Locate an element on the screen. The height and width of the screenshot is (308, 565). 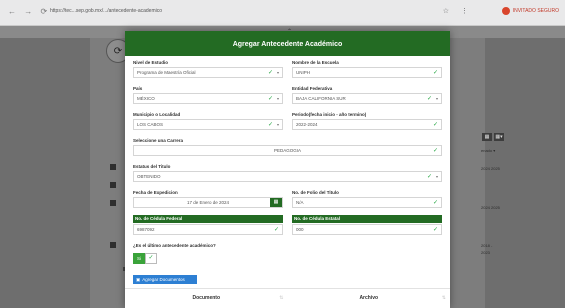
col-documento-label: Documento is located at coordinates (206, 298).